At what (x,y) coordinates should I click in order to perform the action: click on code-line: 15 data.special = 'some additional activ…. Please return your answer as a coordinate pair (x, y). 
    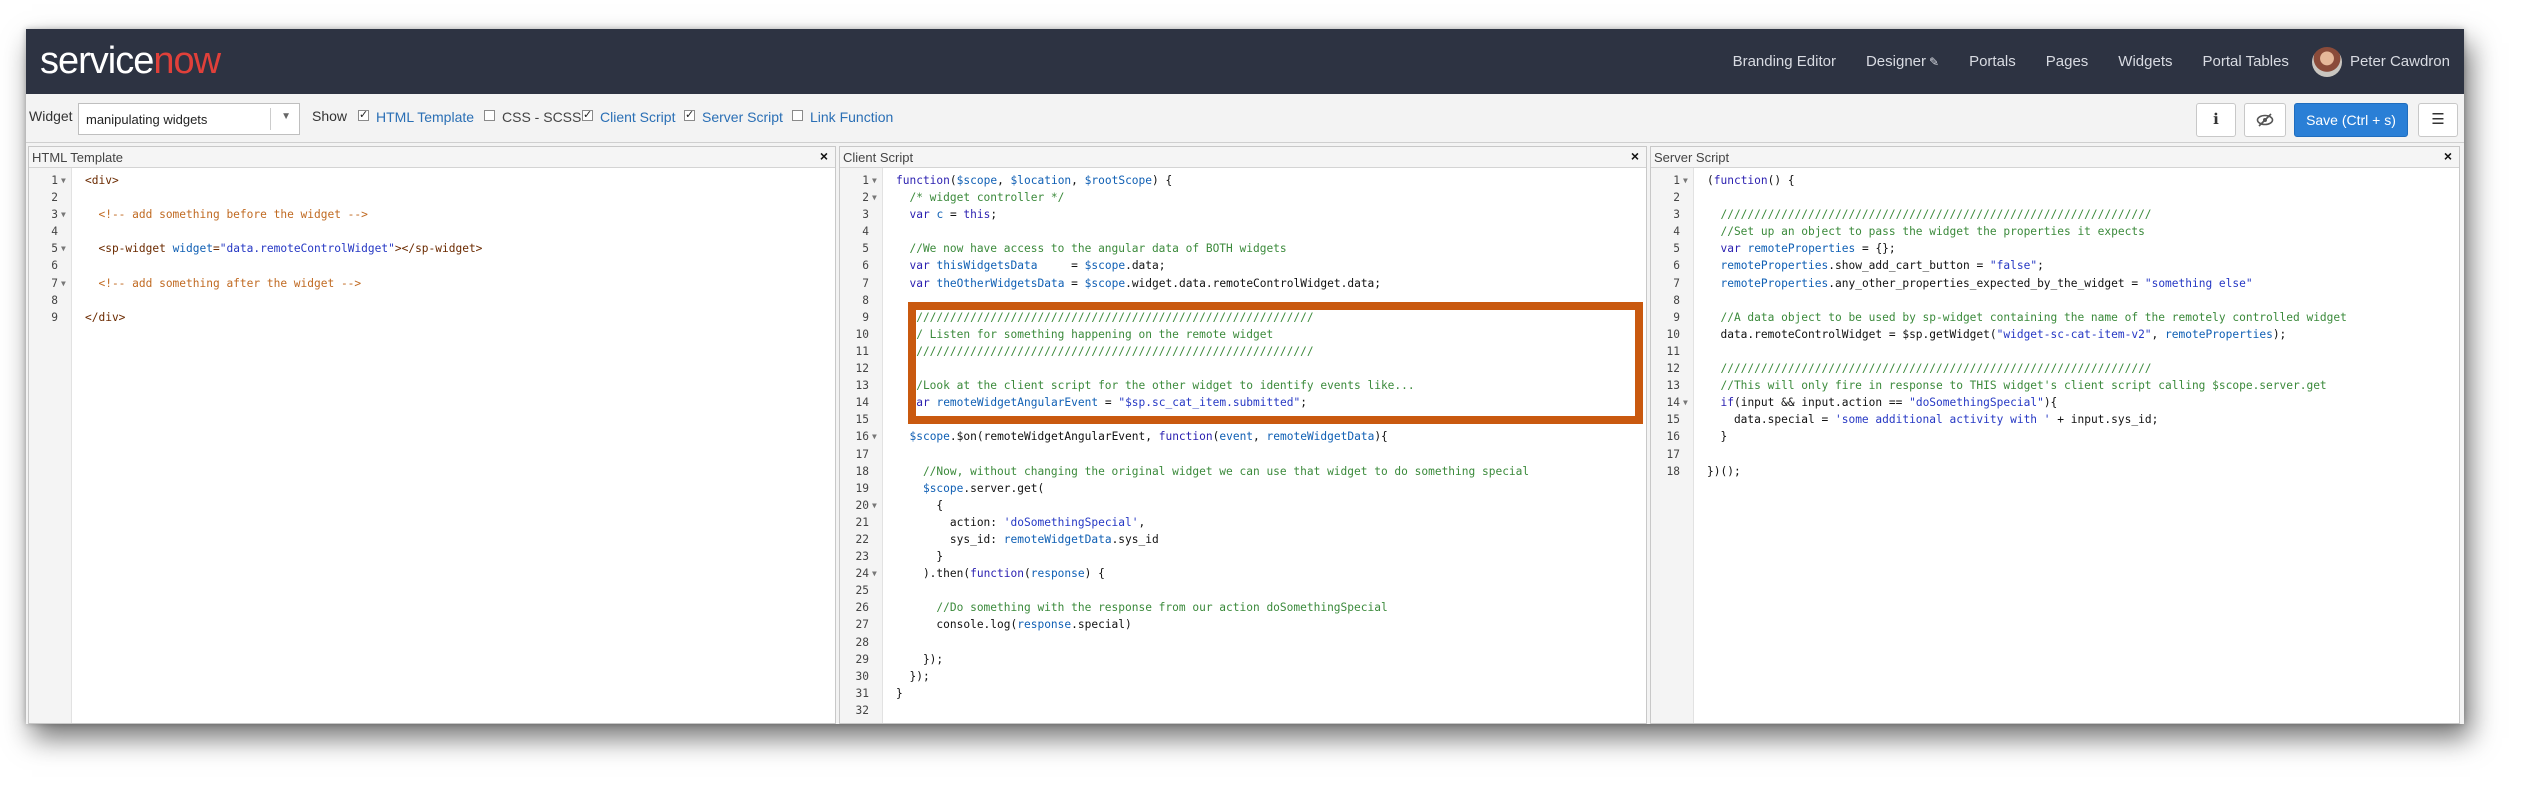
    Looking at the image, I should click on (2055, 419).